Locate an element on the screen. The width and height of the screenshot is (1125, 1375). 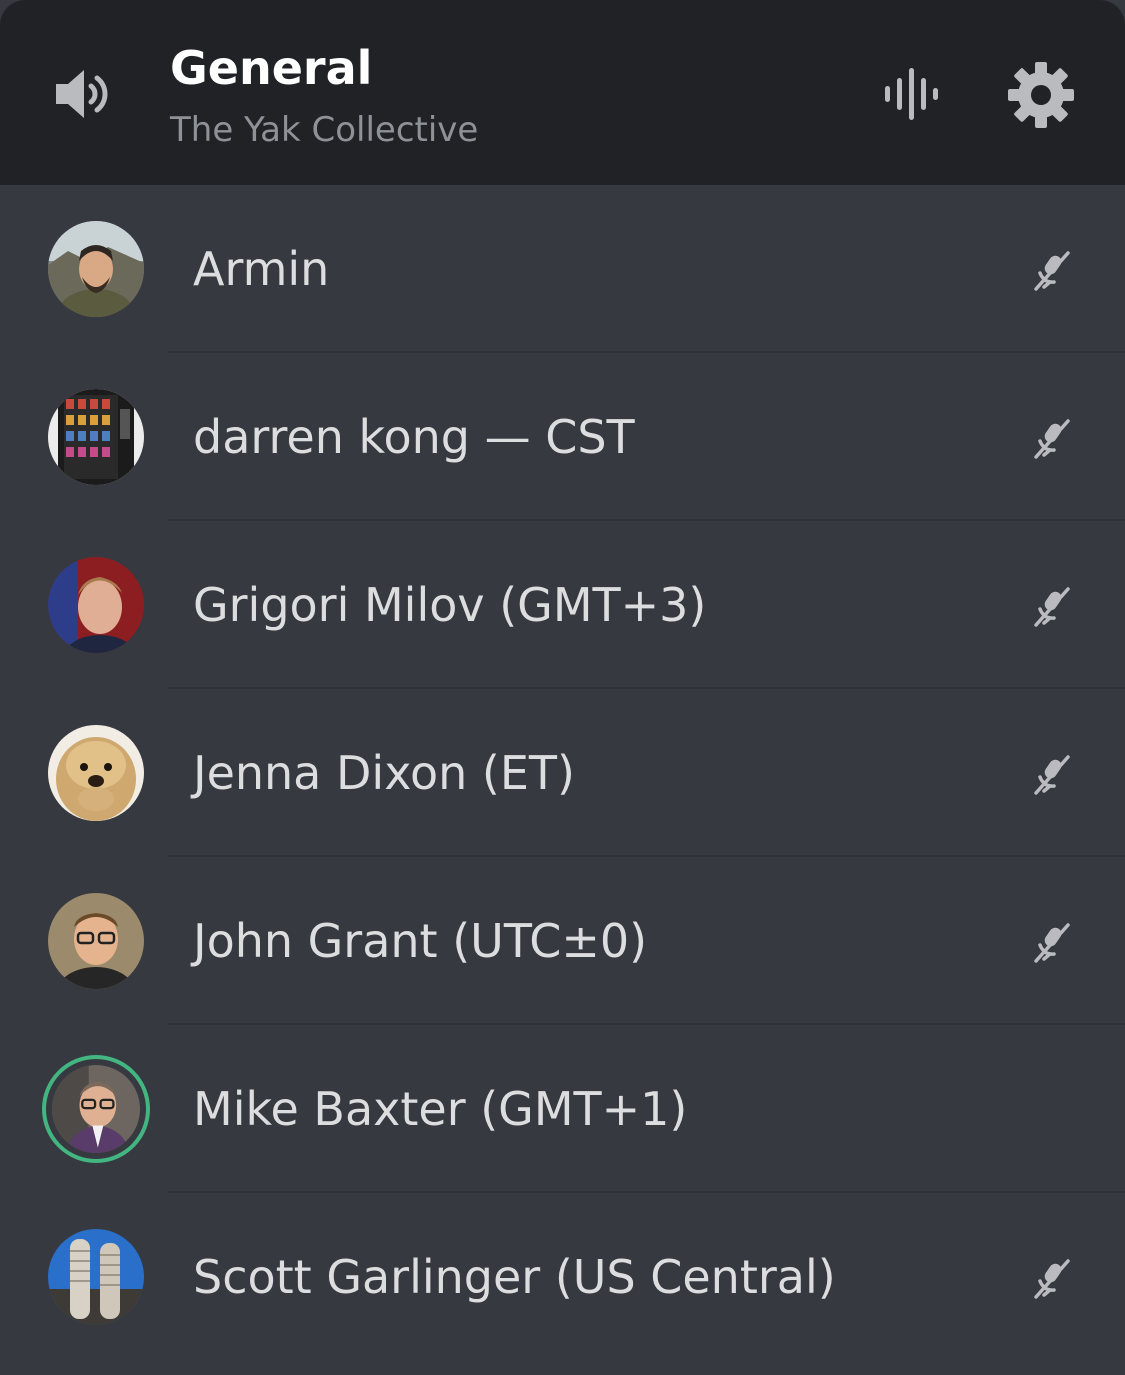
participant-row: Jenna Dixon (ET) is located at coordinates (562, 773).